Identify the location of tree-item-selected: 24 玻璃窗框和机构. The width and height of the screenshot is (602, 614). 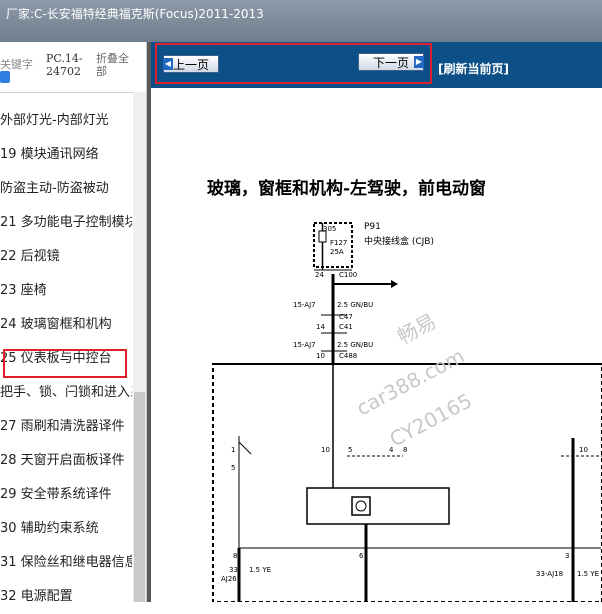
(66, 325).